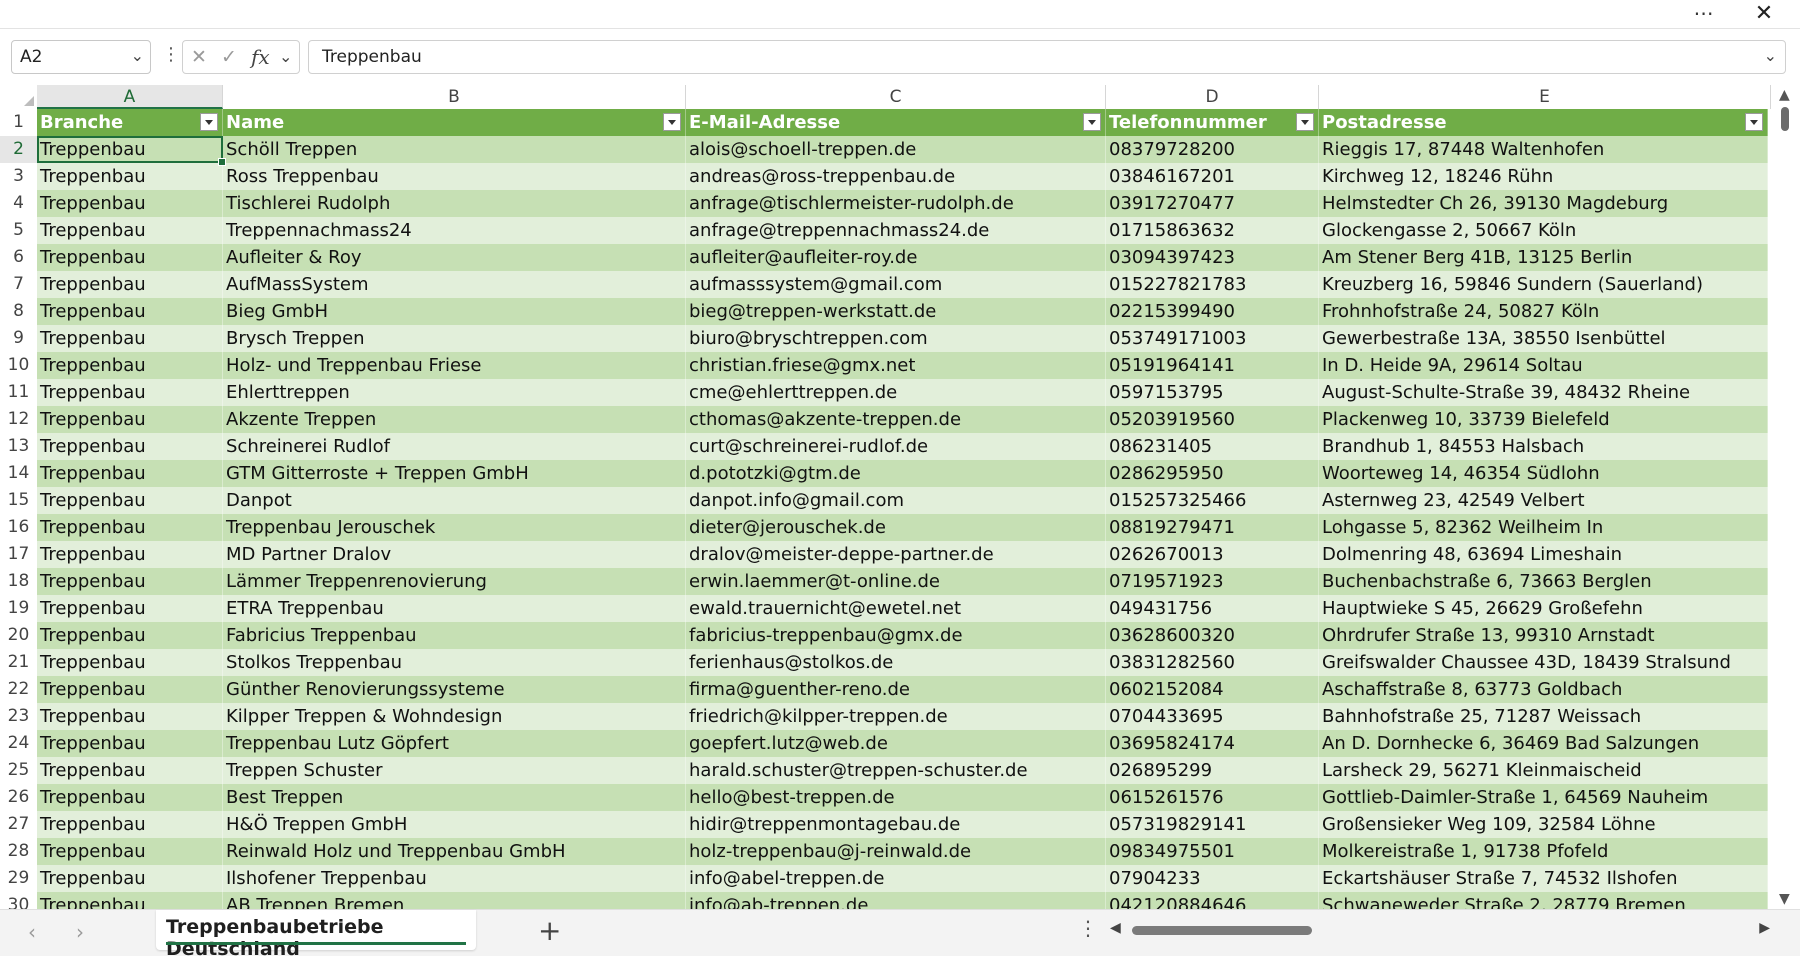 The height and width of the screenshot is (960, 1800). What do you see at coordinates (1212, 149) in the screenshot?
I see `table-cell: 08379728200` at bounding box center [1212, 149].